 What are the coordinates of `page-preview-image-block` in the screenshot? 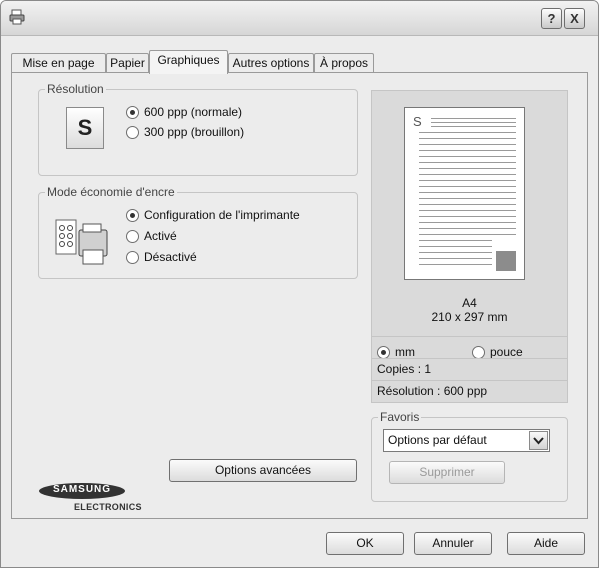 It's located at (506, 261).